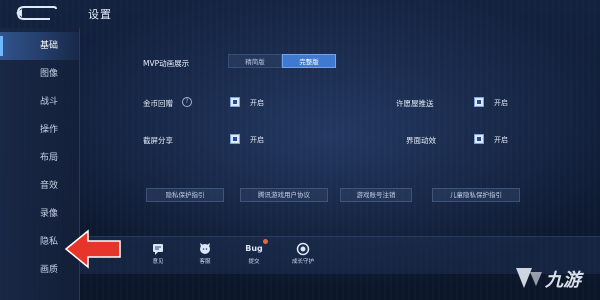  Describe the element at coordinates (158, 140) in the screenshot. I see `screenshot-share-label: 截屏分享` at that location.